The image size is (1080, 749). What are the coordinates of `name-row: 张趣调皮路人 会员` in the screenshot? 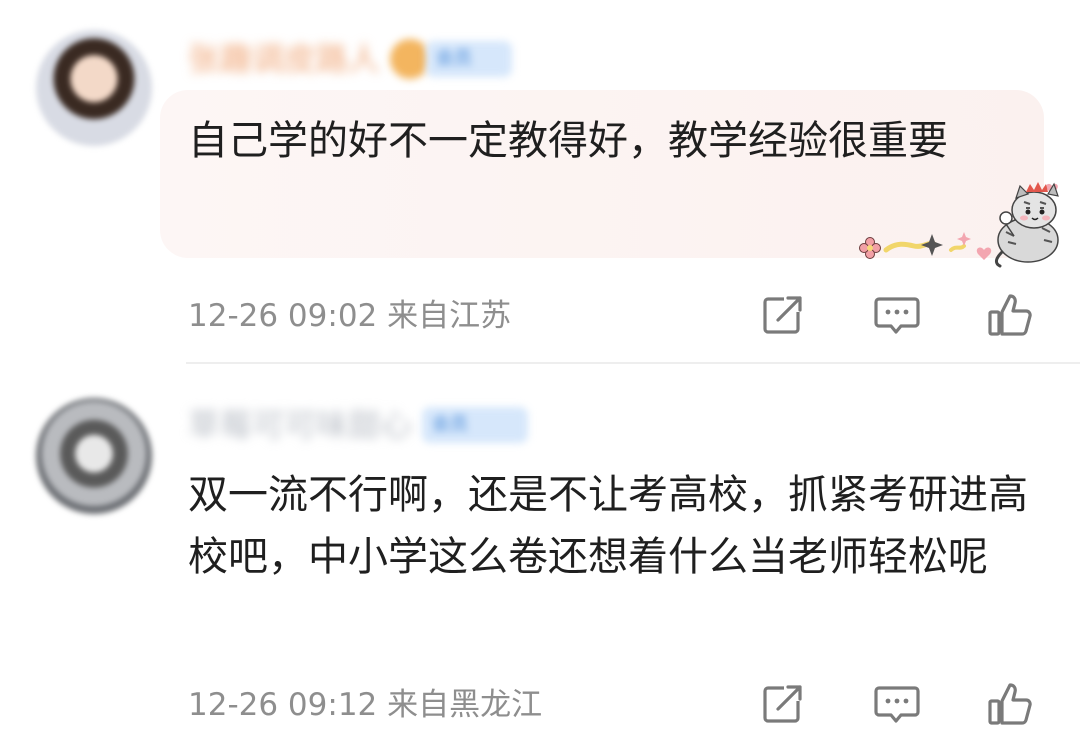 It's located at (350, 59).